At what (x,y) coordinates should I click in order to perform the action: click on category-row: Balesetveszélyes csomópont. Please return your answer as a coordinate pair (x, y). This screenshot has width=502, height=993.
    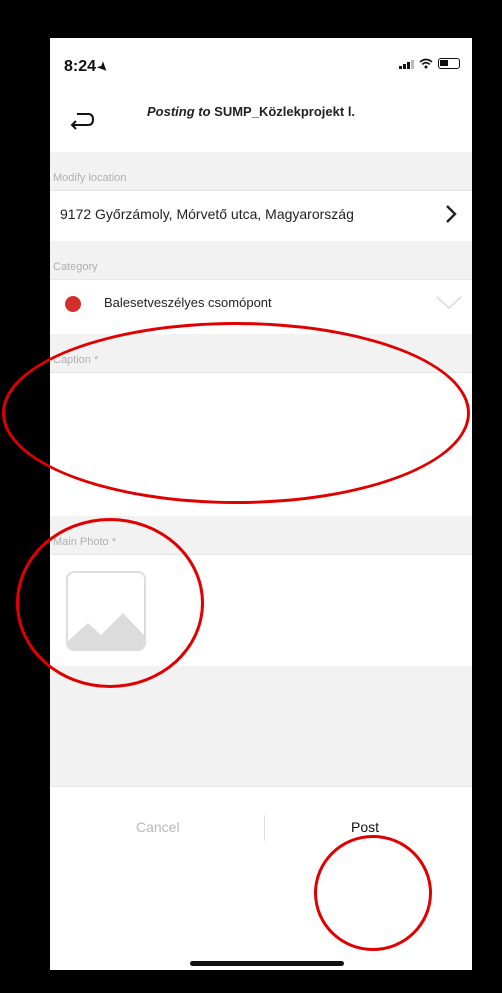
    Looking at the image, I should click on (261, 303).